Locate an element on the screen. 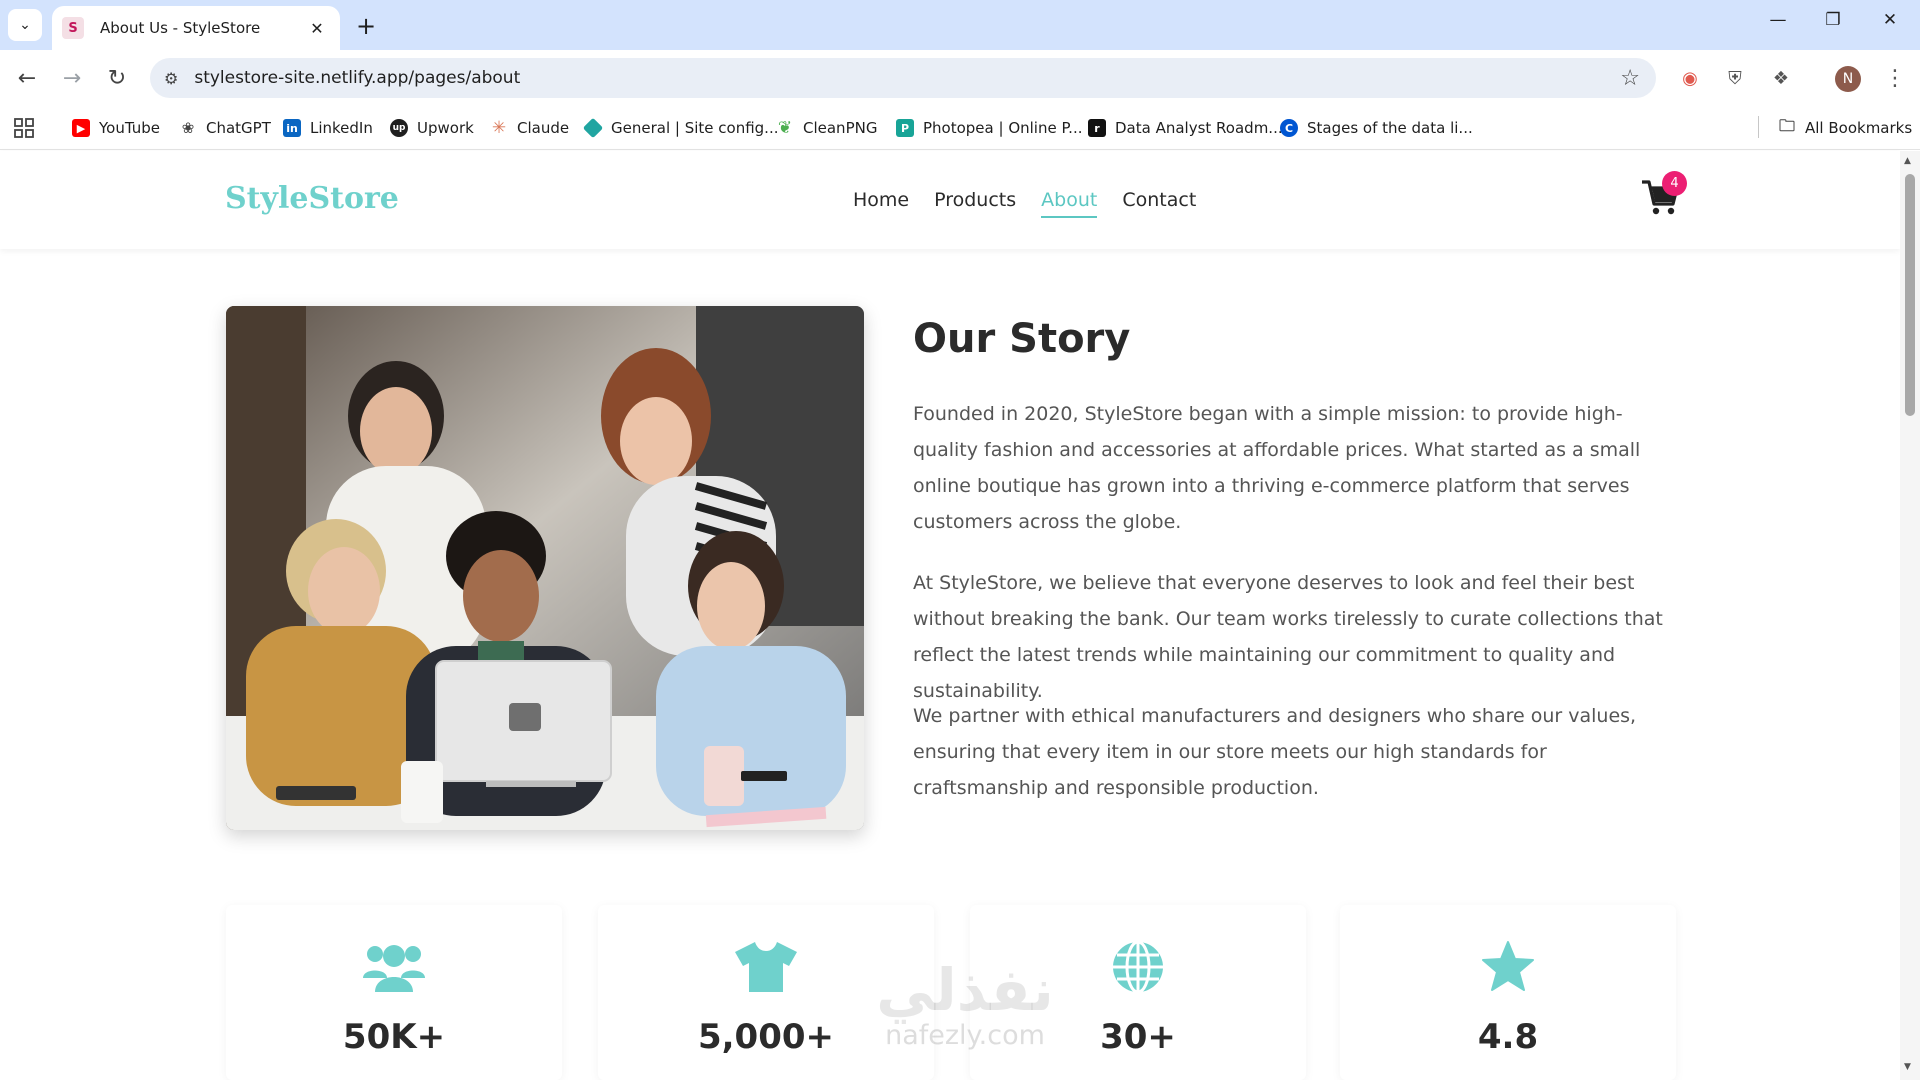 This screenshot has height=1080, width=1920. stat-card-customers: 50K+ is located at coordinates (394, 992).